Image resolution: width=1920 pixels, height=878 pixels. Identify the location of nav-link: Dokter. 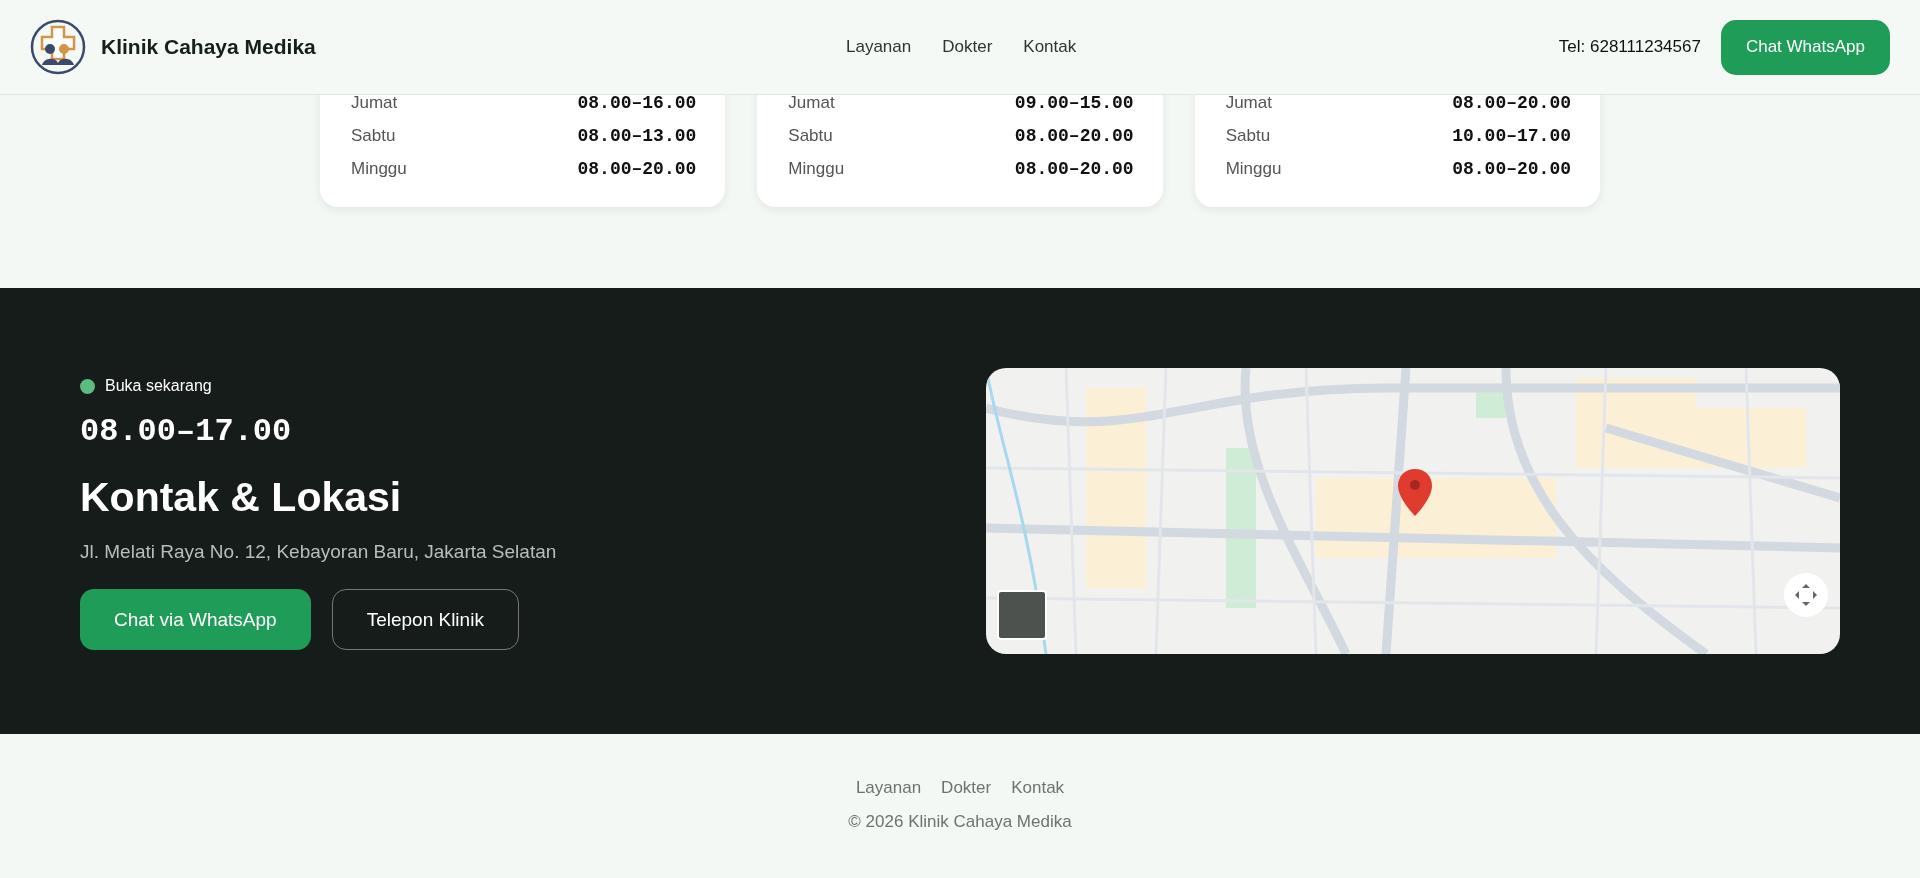
(967, 47).